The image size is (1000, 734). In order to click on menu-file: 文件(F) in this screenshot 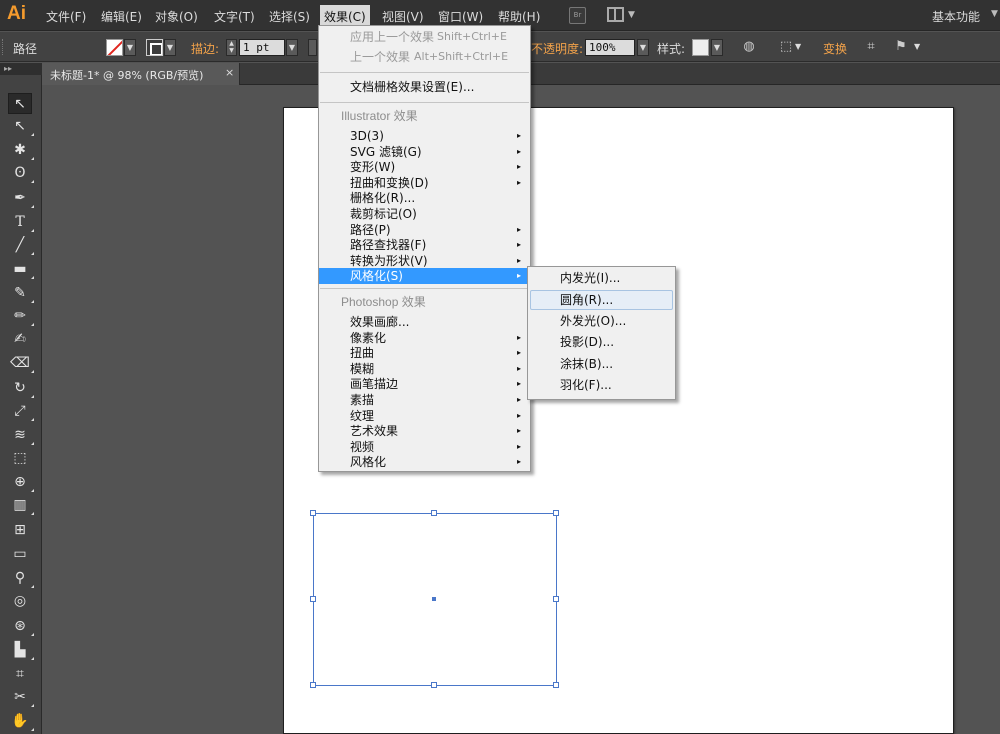, I will do `click(66, 16)`.